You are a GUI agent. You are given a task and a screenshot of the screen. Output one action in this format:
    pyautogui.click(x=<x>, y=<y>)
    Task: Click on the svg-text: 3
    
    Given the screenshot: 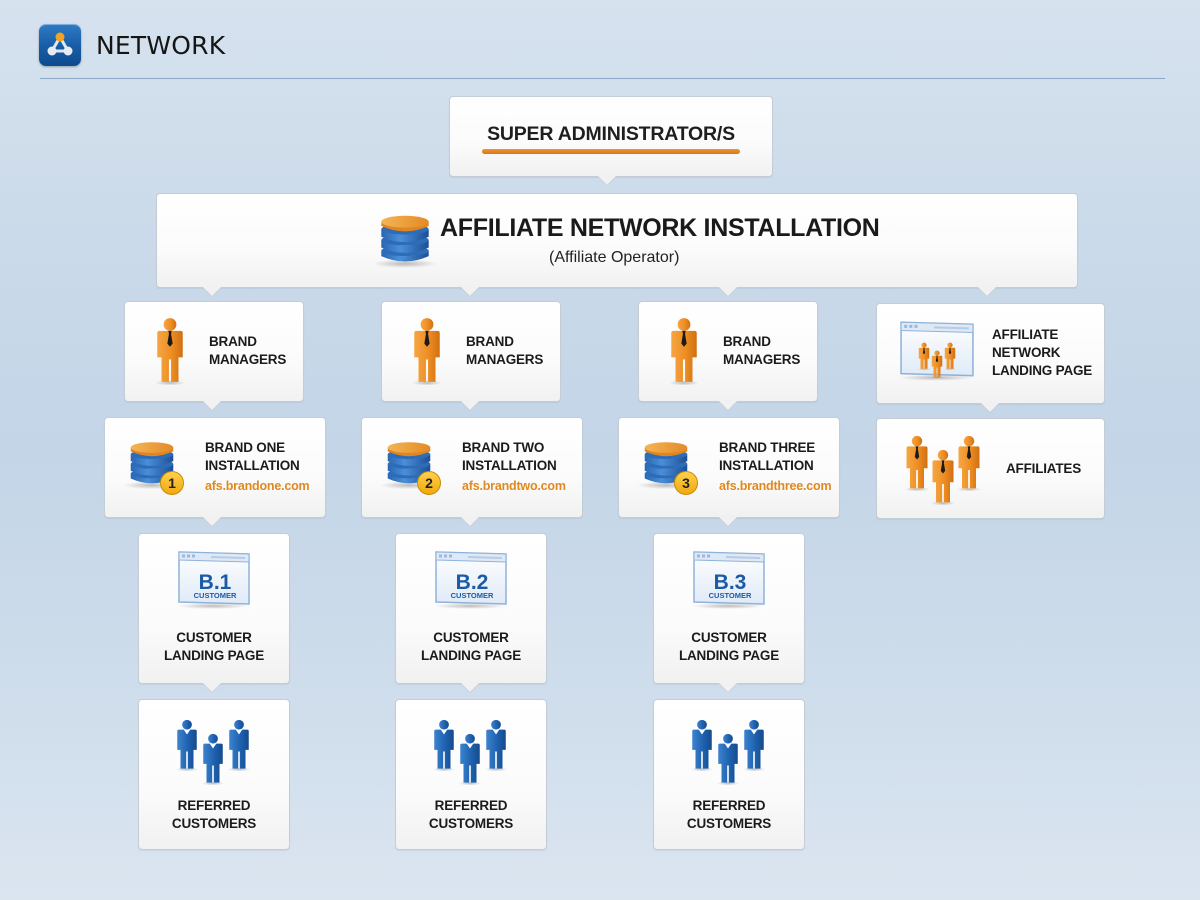 What is the action you would take?
    pyautogui.click(x=686, y=483)
    